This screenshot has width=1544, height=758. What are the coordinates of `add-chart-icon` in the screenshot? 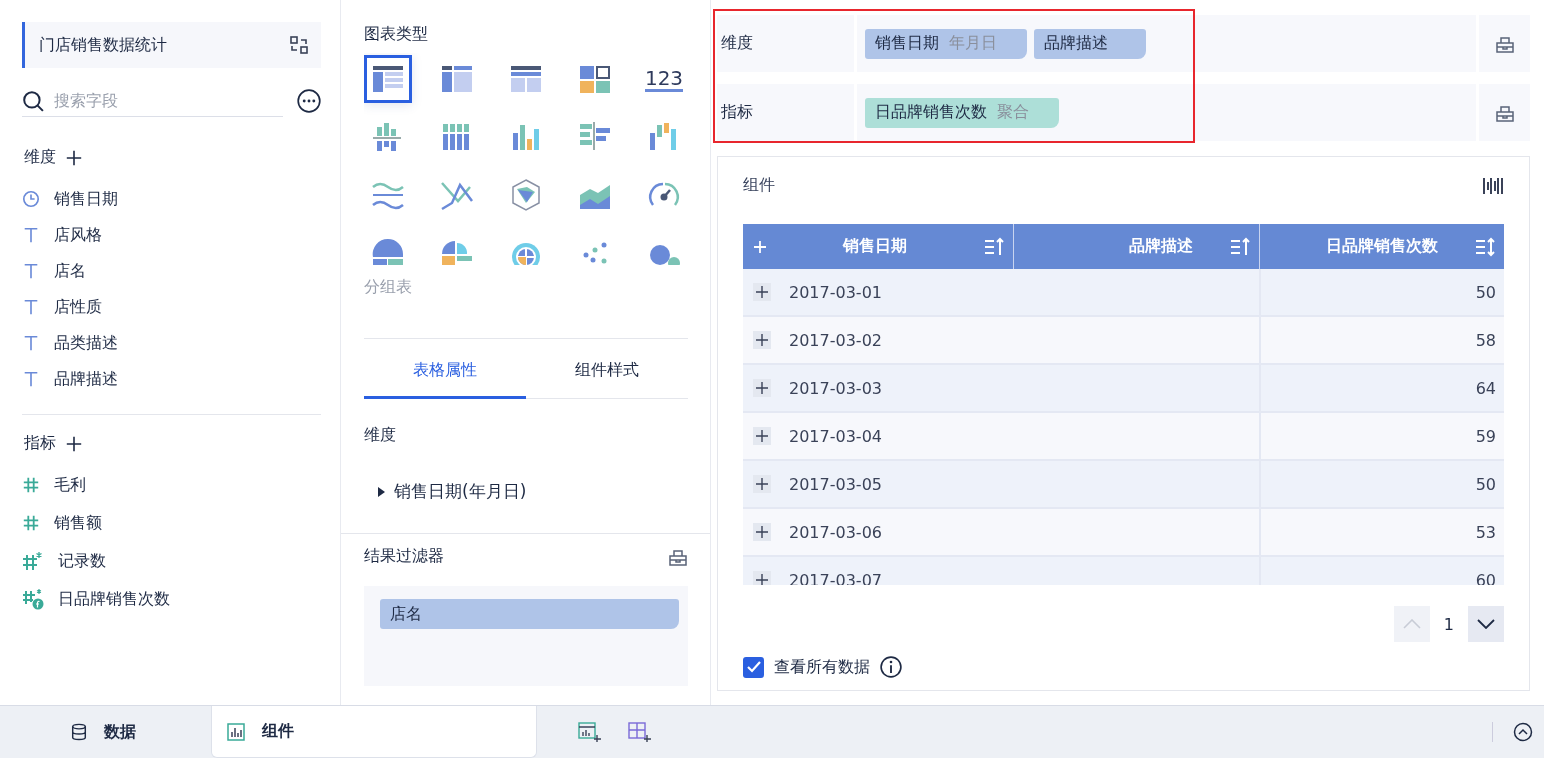 It's located at (589, 732).